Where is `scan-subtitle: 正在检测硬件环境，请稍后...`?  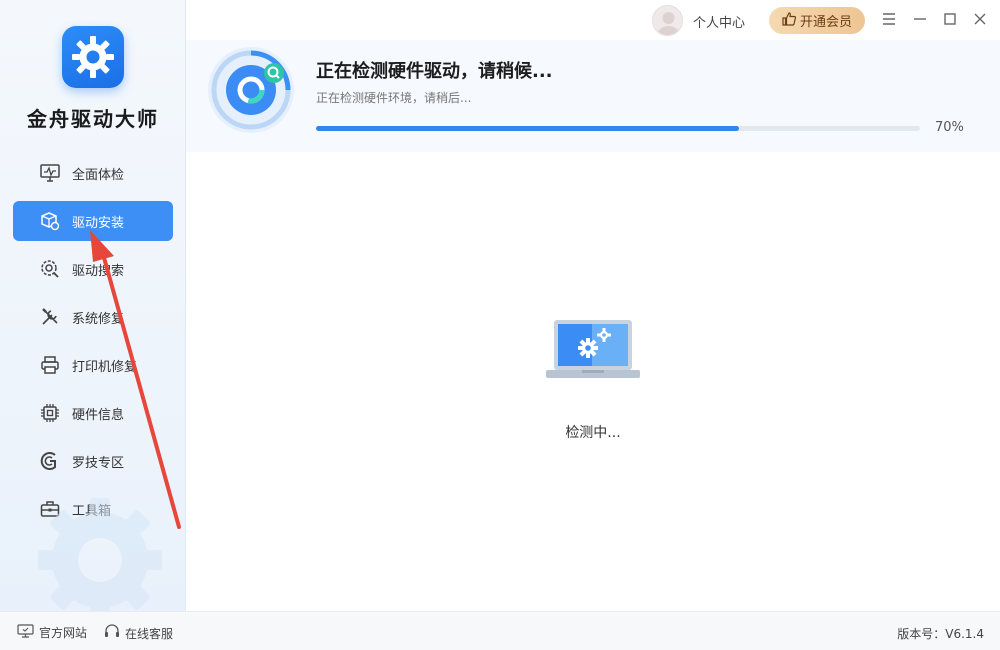 scan-subtitle: 正在检测硬件环境，请稍后... is located at coordinates (394, 98).